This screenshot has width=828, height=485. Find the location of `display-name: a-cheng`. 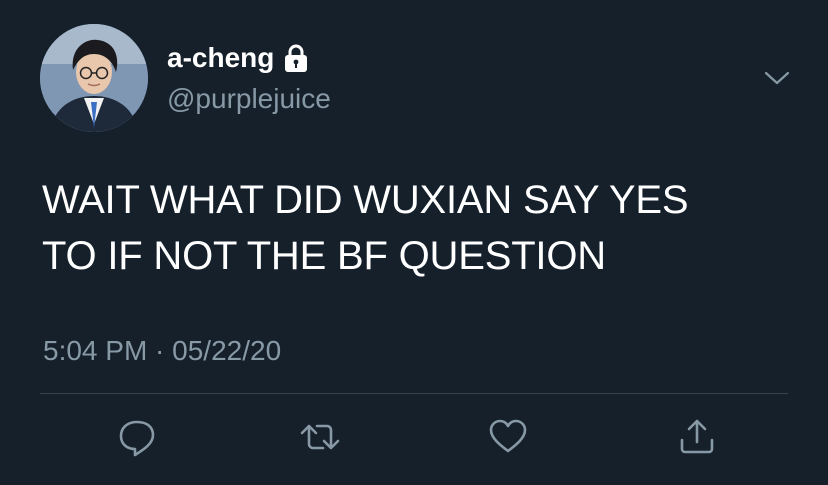

display-name: a-cheng is located at coordinates (237, 58).